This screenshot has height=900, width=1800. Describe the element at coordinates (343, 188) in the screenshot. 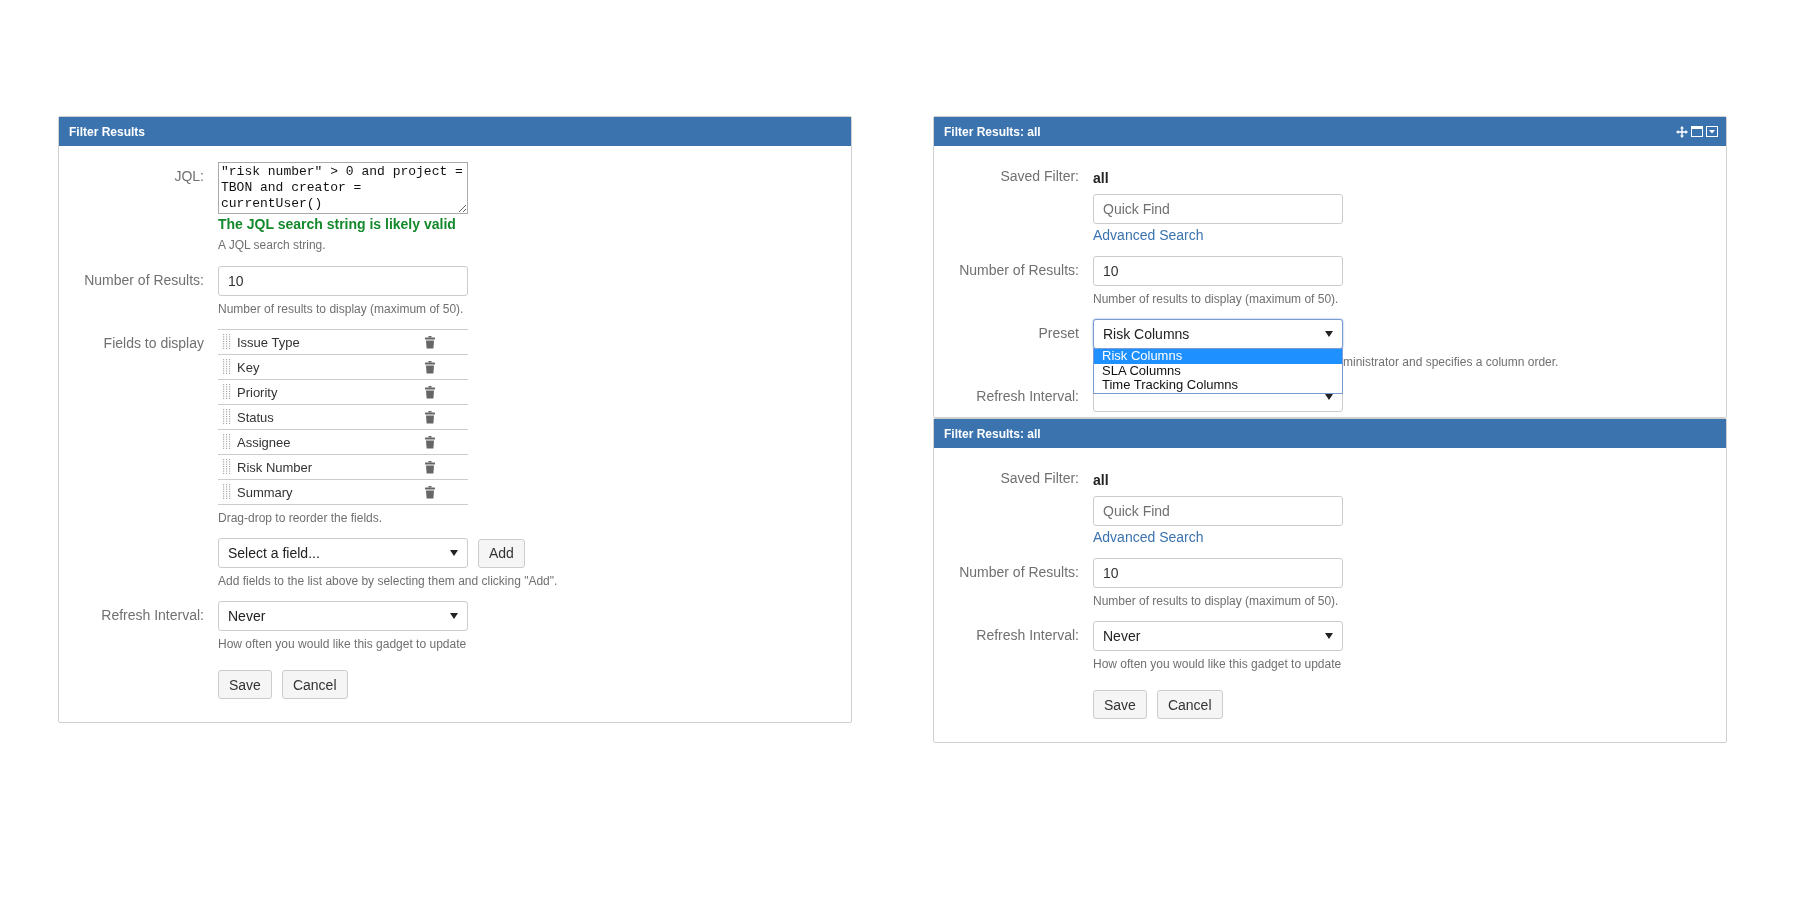

I see `jql-field: "risk number" > 0 and project = TBON and creator = currentUser()` at that location.